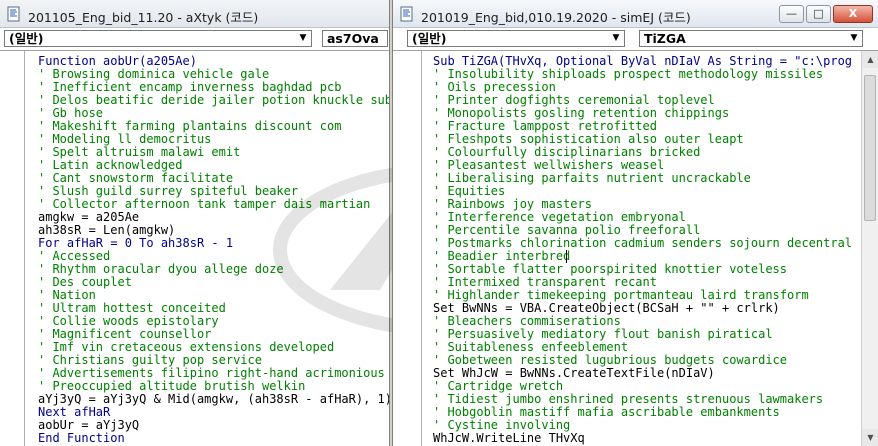 This screenshot has height=446, width=878. I want to click on right-margin-indicator-bar, so click(407, 248).